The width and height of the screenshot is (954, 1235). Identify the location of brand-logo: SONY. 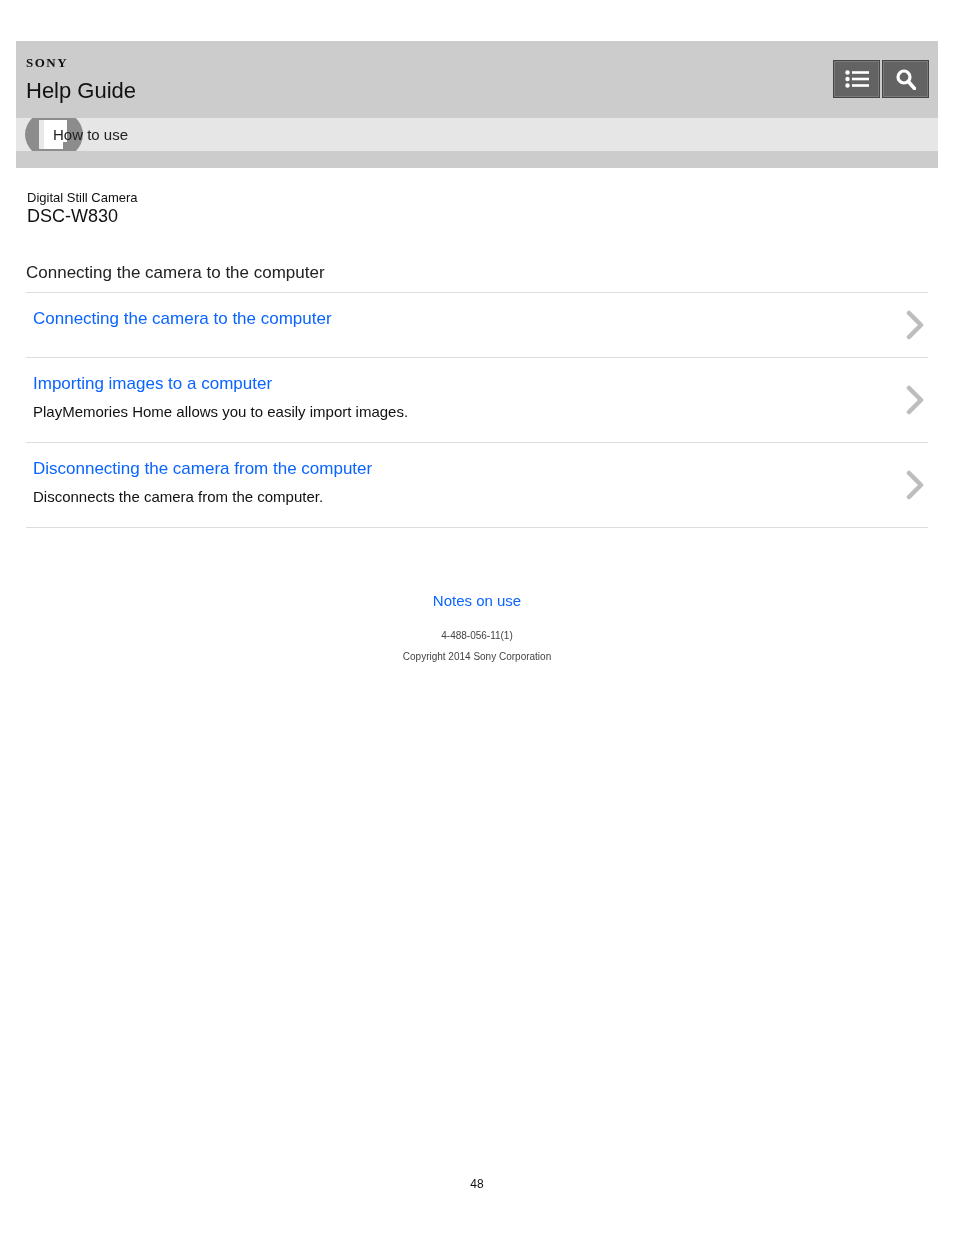
(48, 62).